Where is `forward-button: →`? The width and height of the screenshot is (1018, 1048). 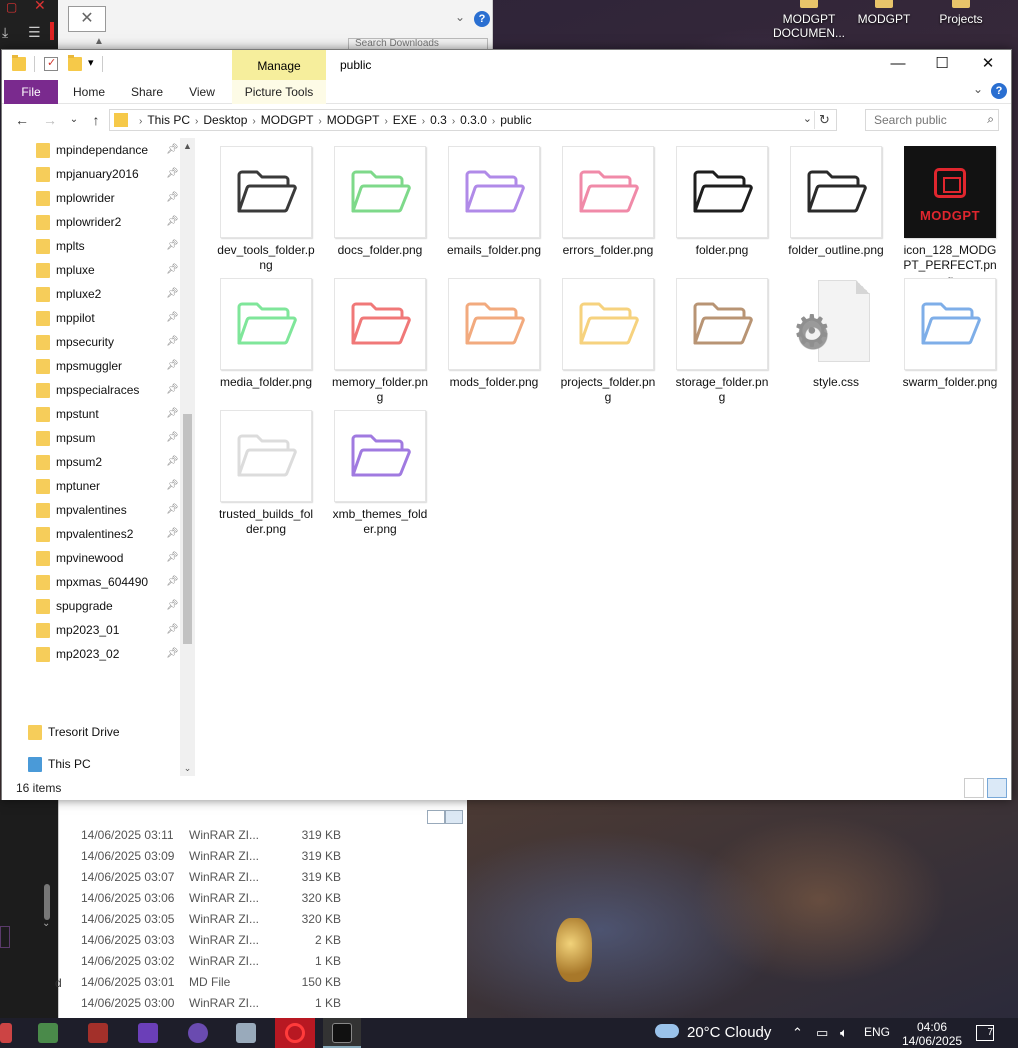 forward-button: → is located at coordinates (50, 120).